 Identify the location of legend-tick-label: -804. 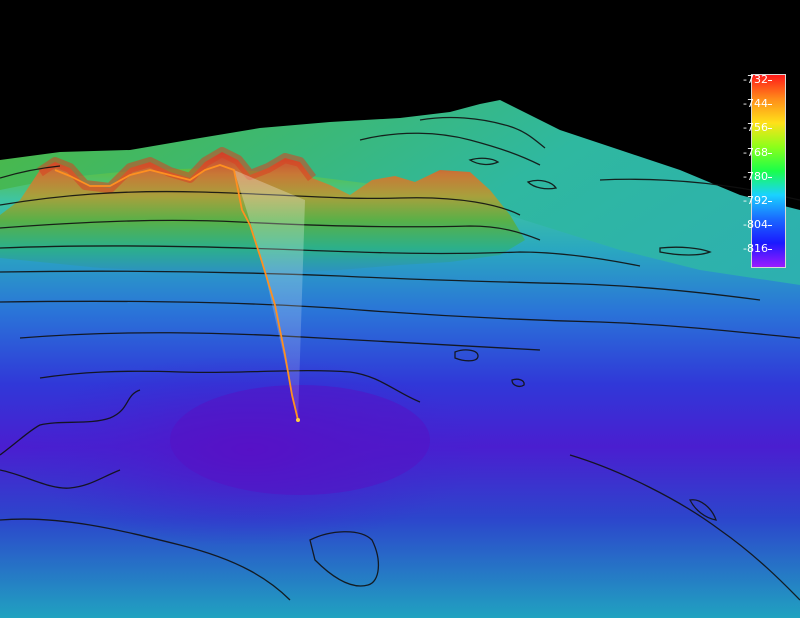
(755, 225).